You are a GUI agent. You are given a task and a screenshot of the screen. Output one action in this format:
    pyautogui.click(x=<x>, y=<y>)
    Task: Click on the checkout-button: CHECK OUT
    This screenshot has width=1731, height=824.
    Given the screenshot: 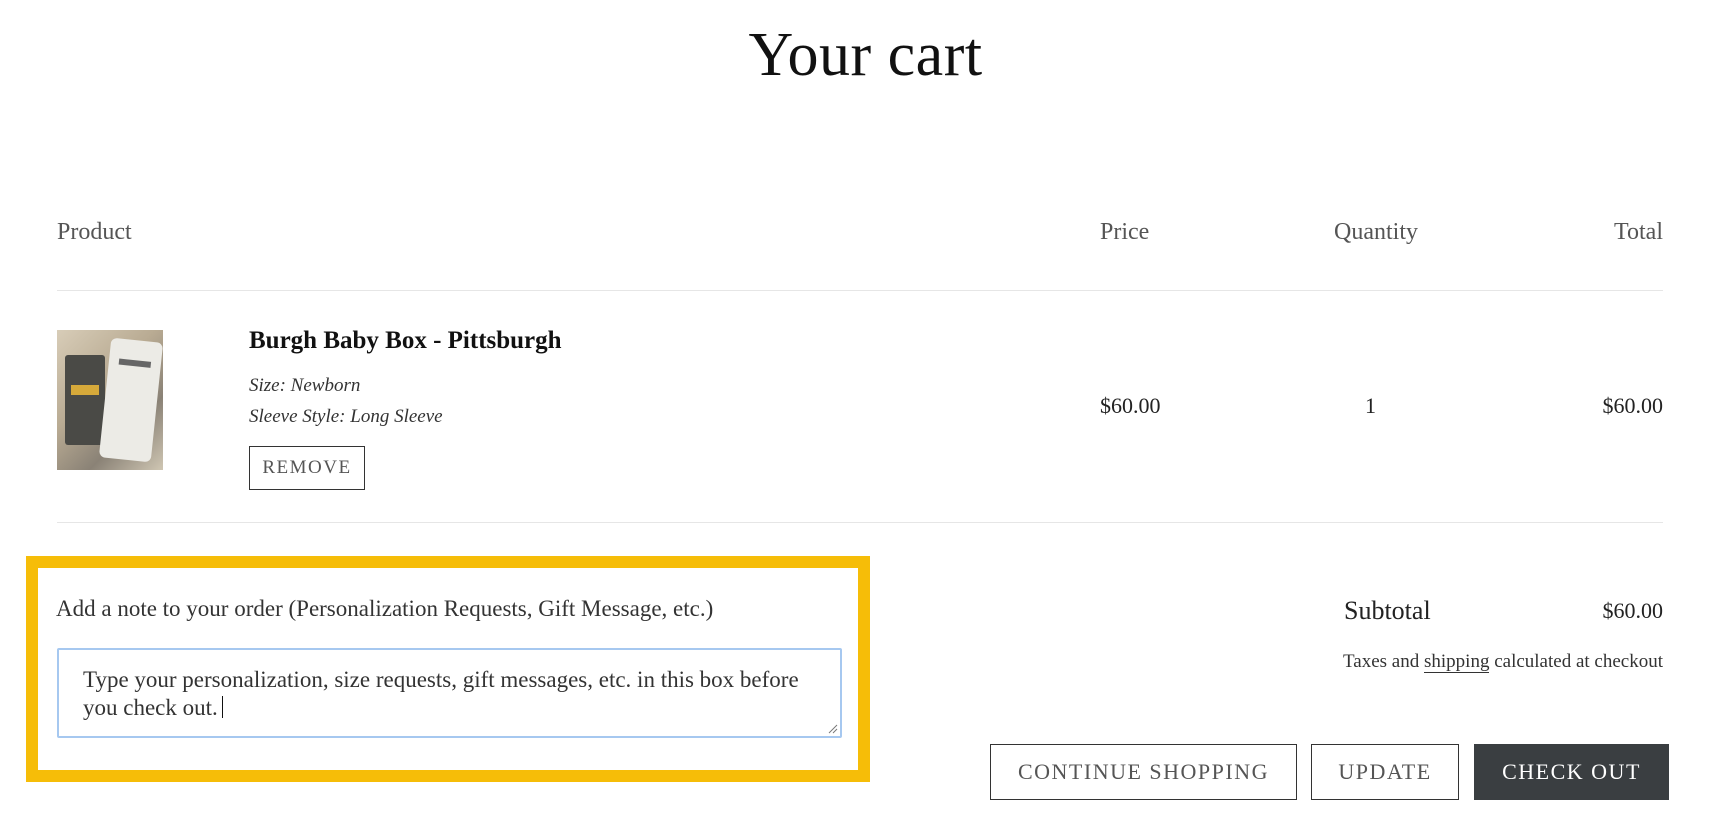 What is the action you would take?
    pyautogui.click(x=1571, y=772)
    